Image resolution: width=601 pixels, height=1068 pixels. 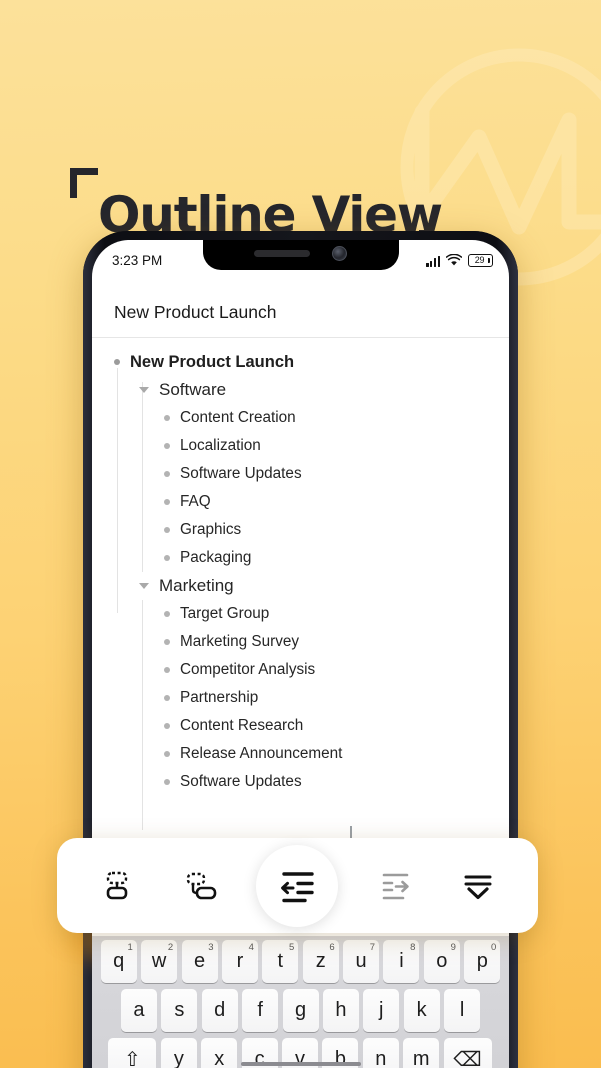 What do you see at coordinates (118, 961) in the screenshot?
I see `key-q: 1q` at bounding box center [118, 961].